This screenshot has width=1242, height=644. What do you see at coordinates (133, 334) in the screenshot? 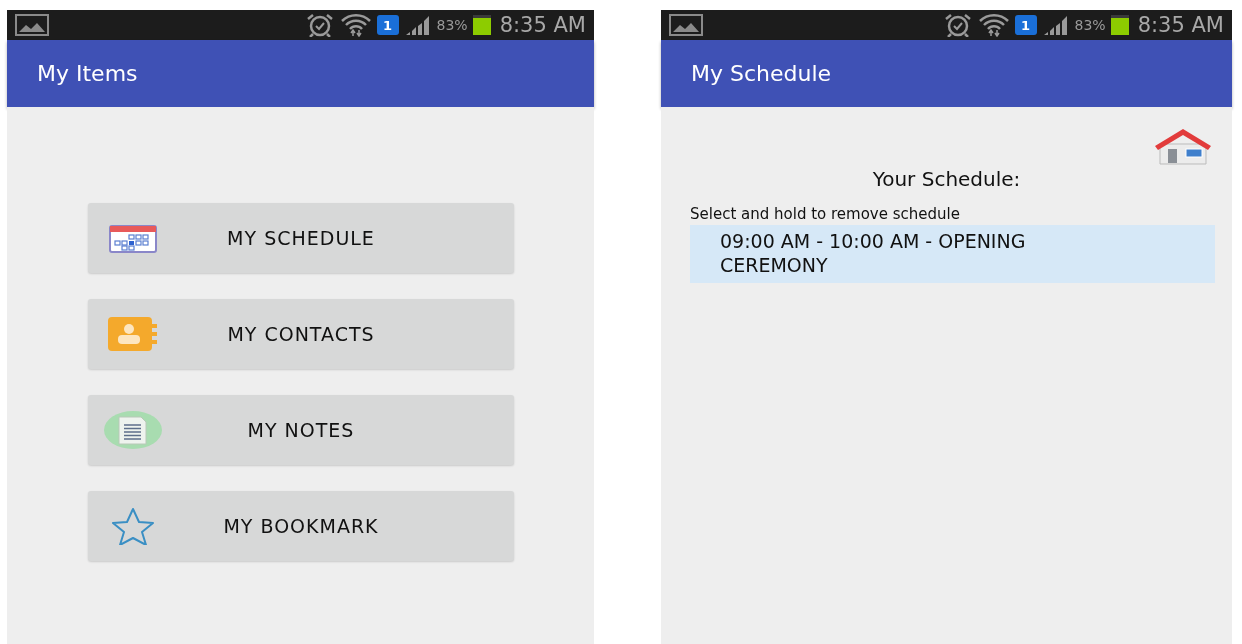
I see `contact-book-icon` at bounding box center [133, 334].